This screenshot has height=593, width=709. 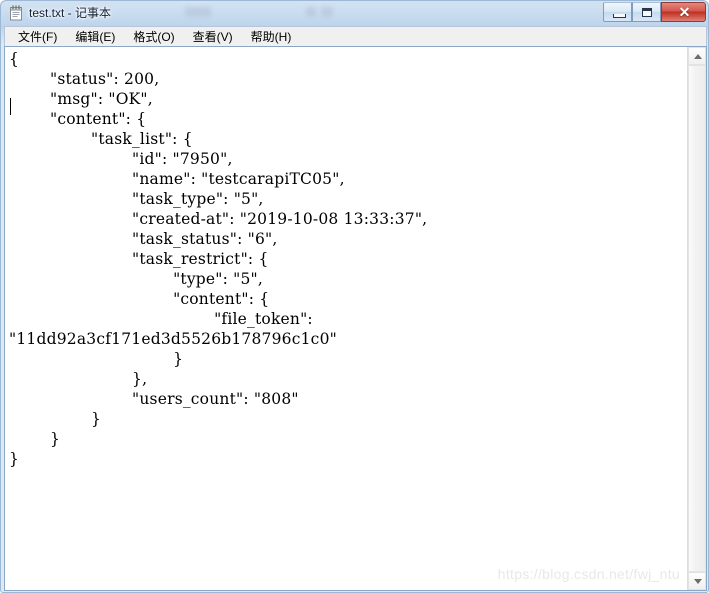 What do you see at coordinates (70, 13) in the screenshot?
I see `window-title: test.txt - 记事本` at bounding box center [70, 13].